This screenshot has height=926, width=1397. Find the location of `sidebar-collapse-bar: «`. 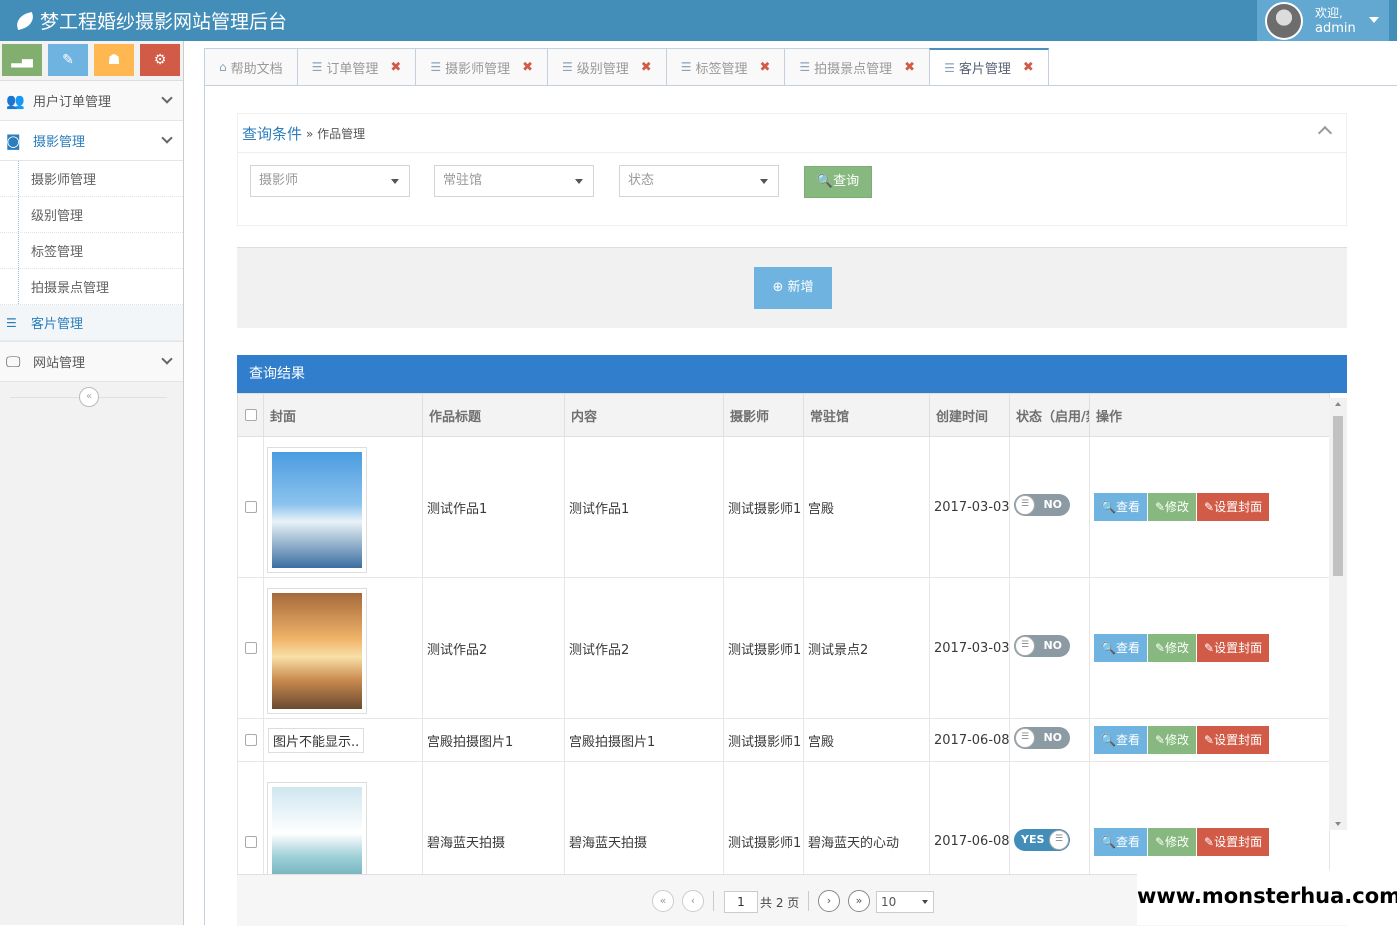

sidebar-collapse-bar: « is located at coordinates (91, 397).